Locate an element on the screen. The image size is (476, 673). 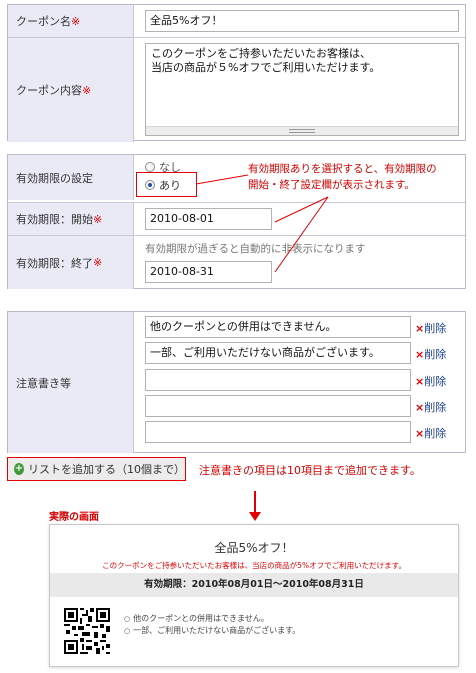
preview-terms-list: 他のクーポンとの併用はできません。 一部、ご利用いただけない商品がございます。 is located at coordinates (212, 625).